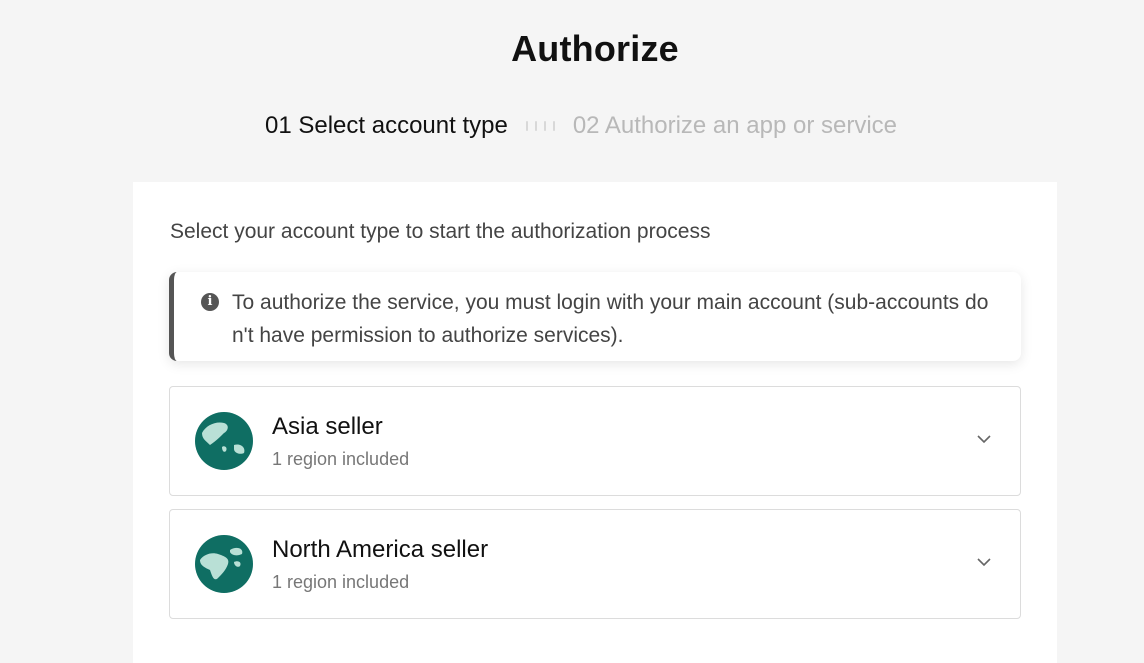  Describe the element at coordinates (595, 441) in the screenshot. I see `account-option-asia-seller: Asia seller 1 region included` at that location.